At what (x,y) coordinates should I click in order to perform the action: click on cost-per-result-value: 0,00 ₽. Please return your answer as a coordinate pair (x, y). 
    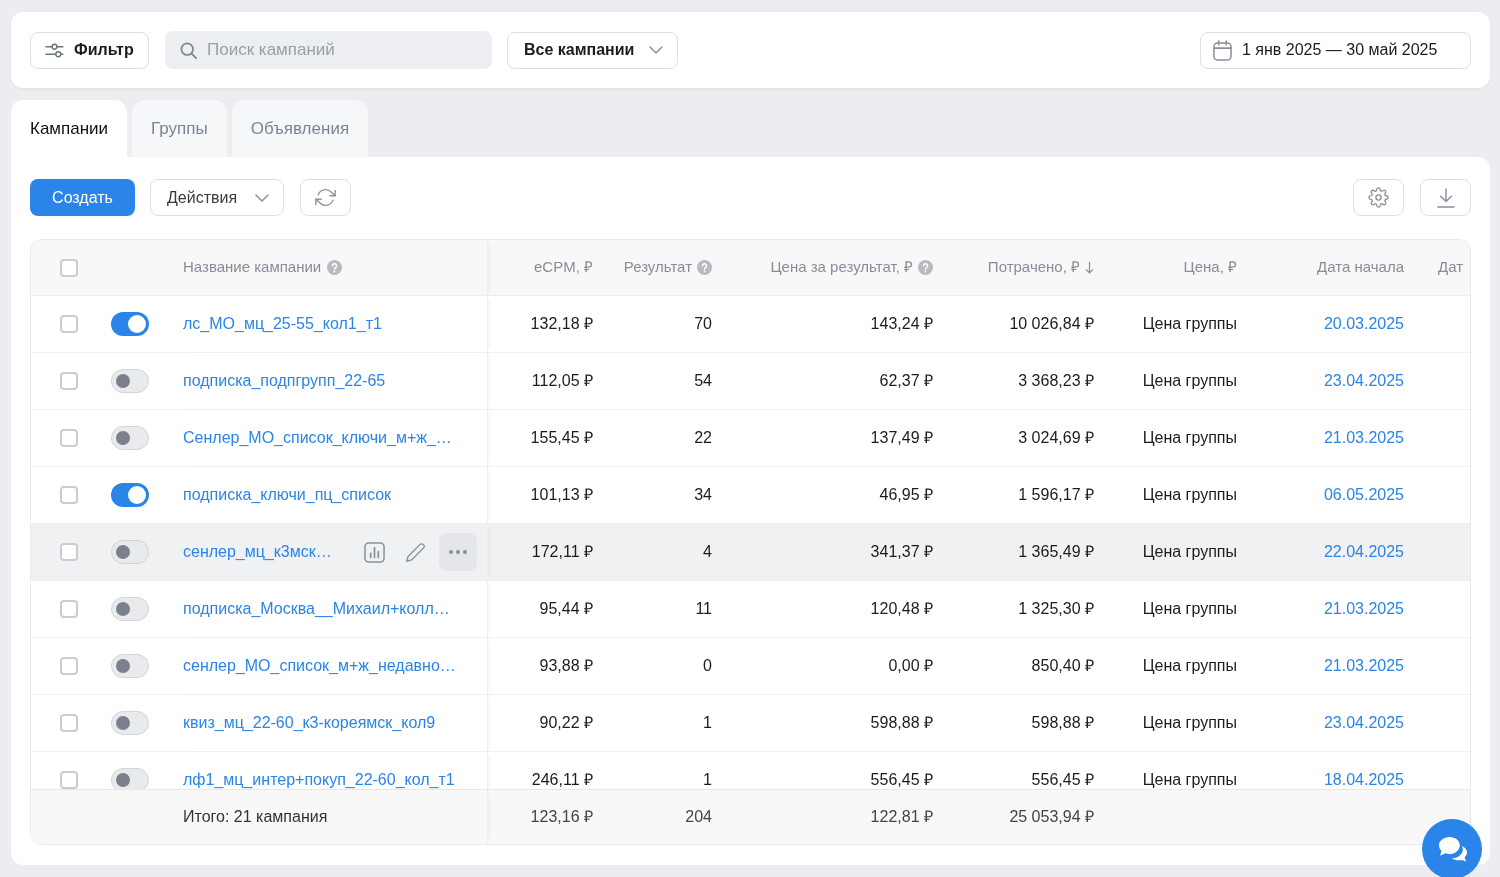
    Looking at the image, I should click on (910, 666).